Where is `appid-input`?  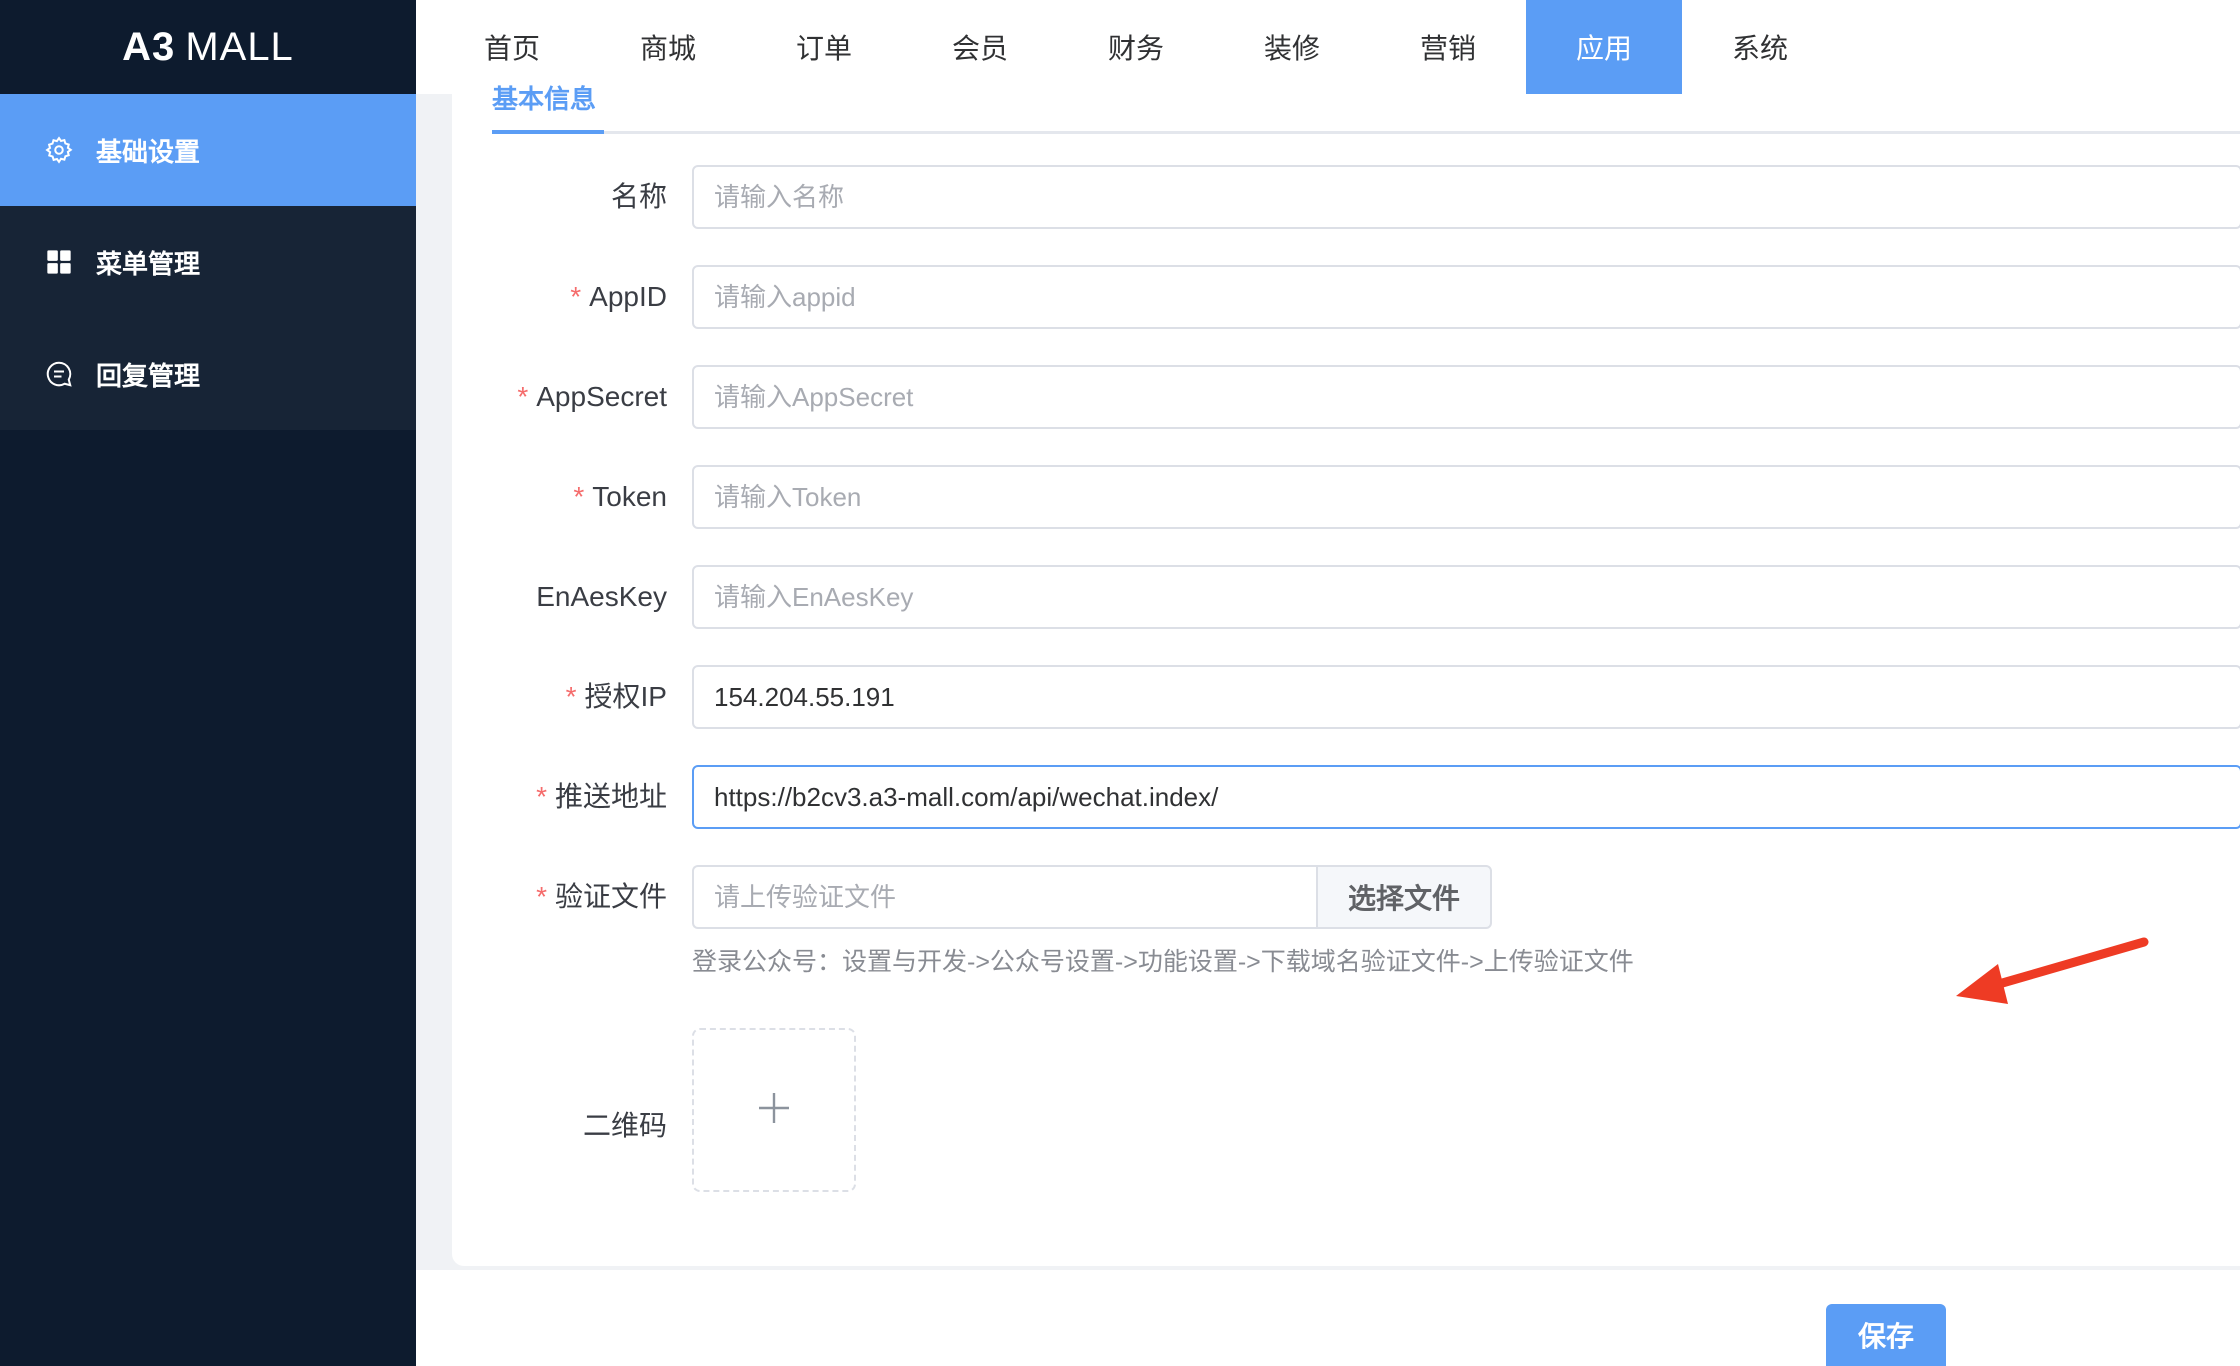 appid-input is located at coordinates (1466, 297).